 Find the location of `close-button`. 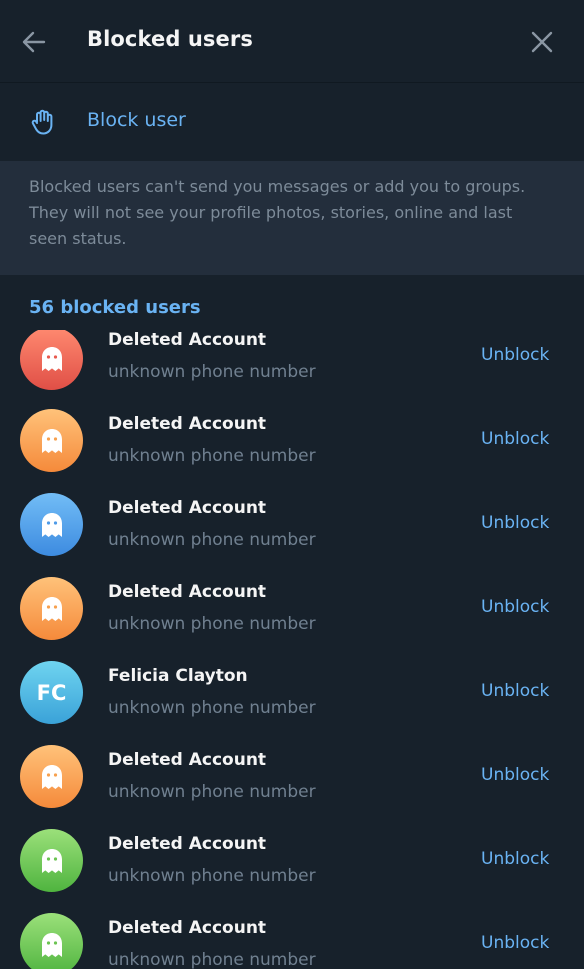

close-button is located at coordinates (542, 42).